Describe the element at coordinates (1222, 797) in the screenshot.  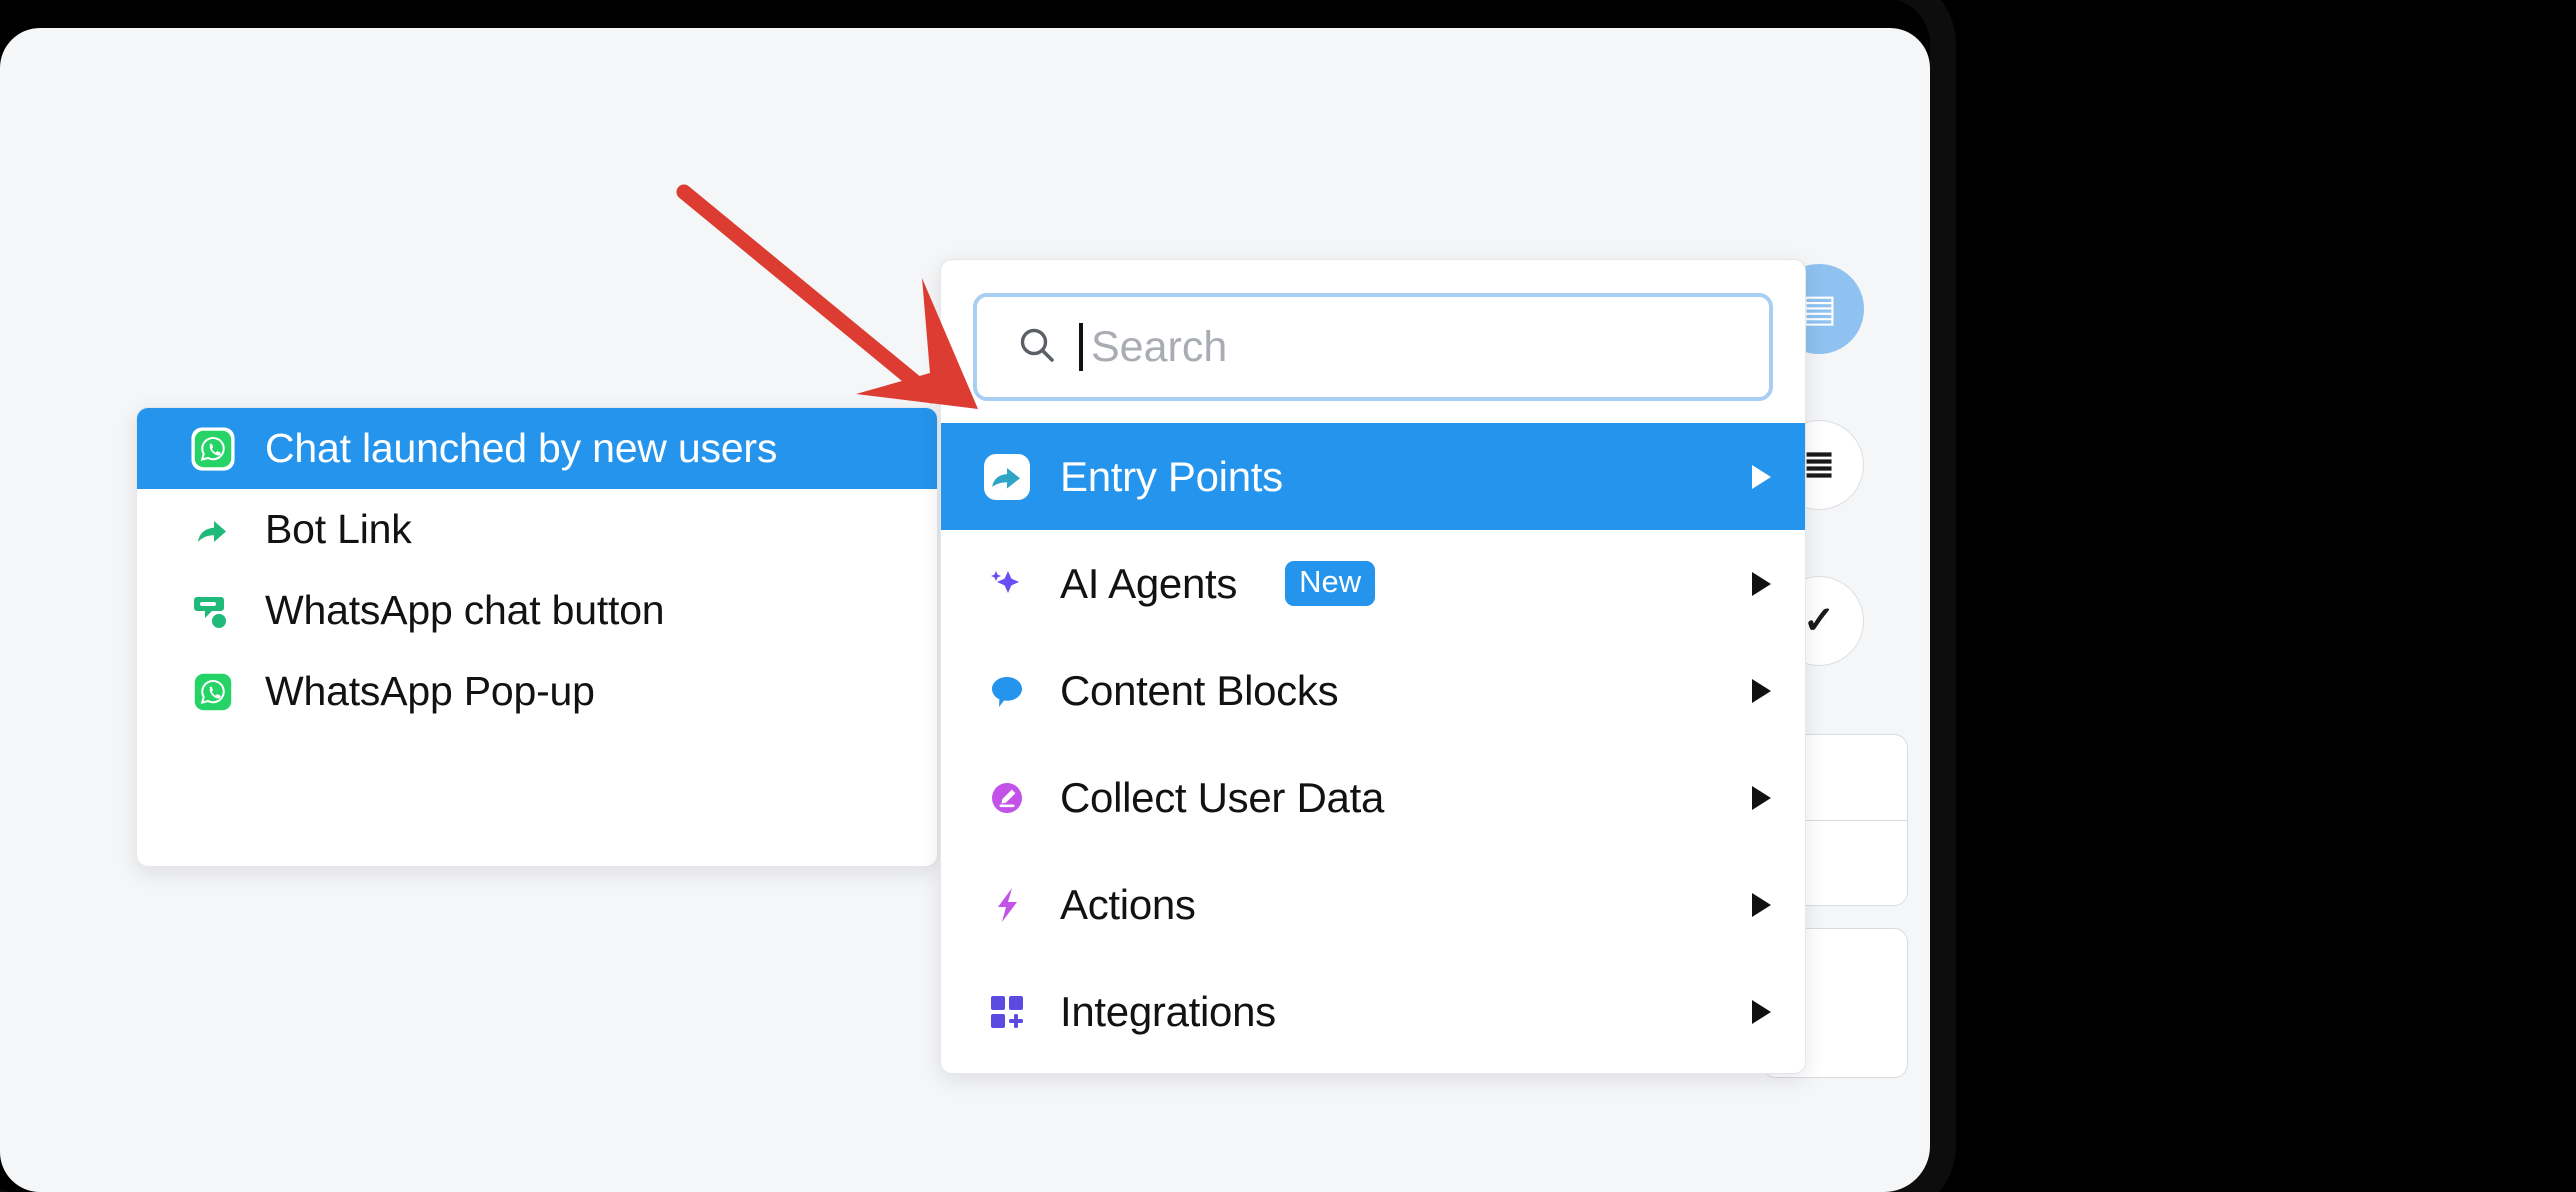
I see `menu-item-label: Collect User Data` at that location.